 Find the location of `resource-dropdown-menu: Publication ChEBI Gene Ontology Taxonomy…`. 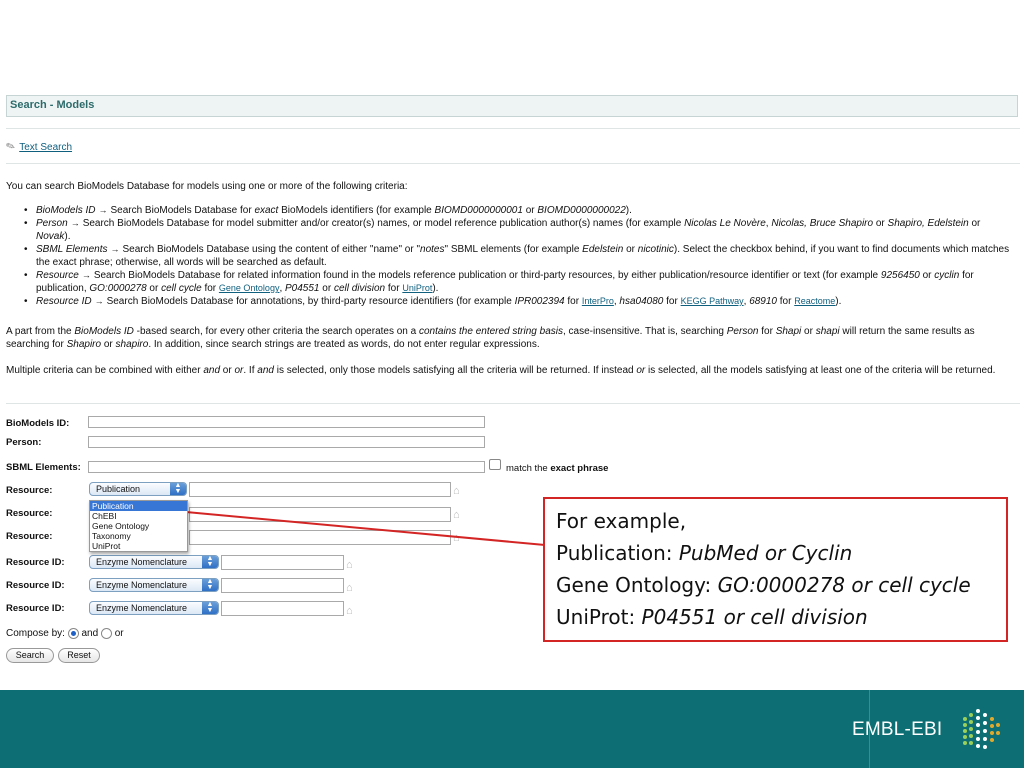

resource-dropdown-menu: Publication ChEBI Gene Ontology Taxonomy… is located at coordinates (138, 526).